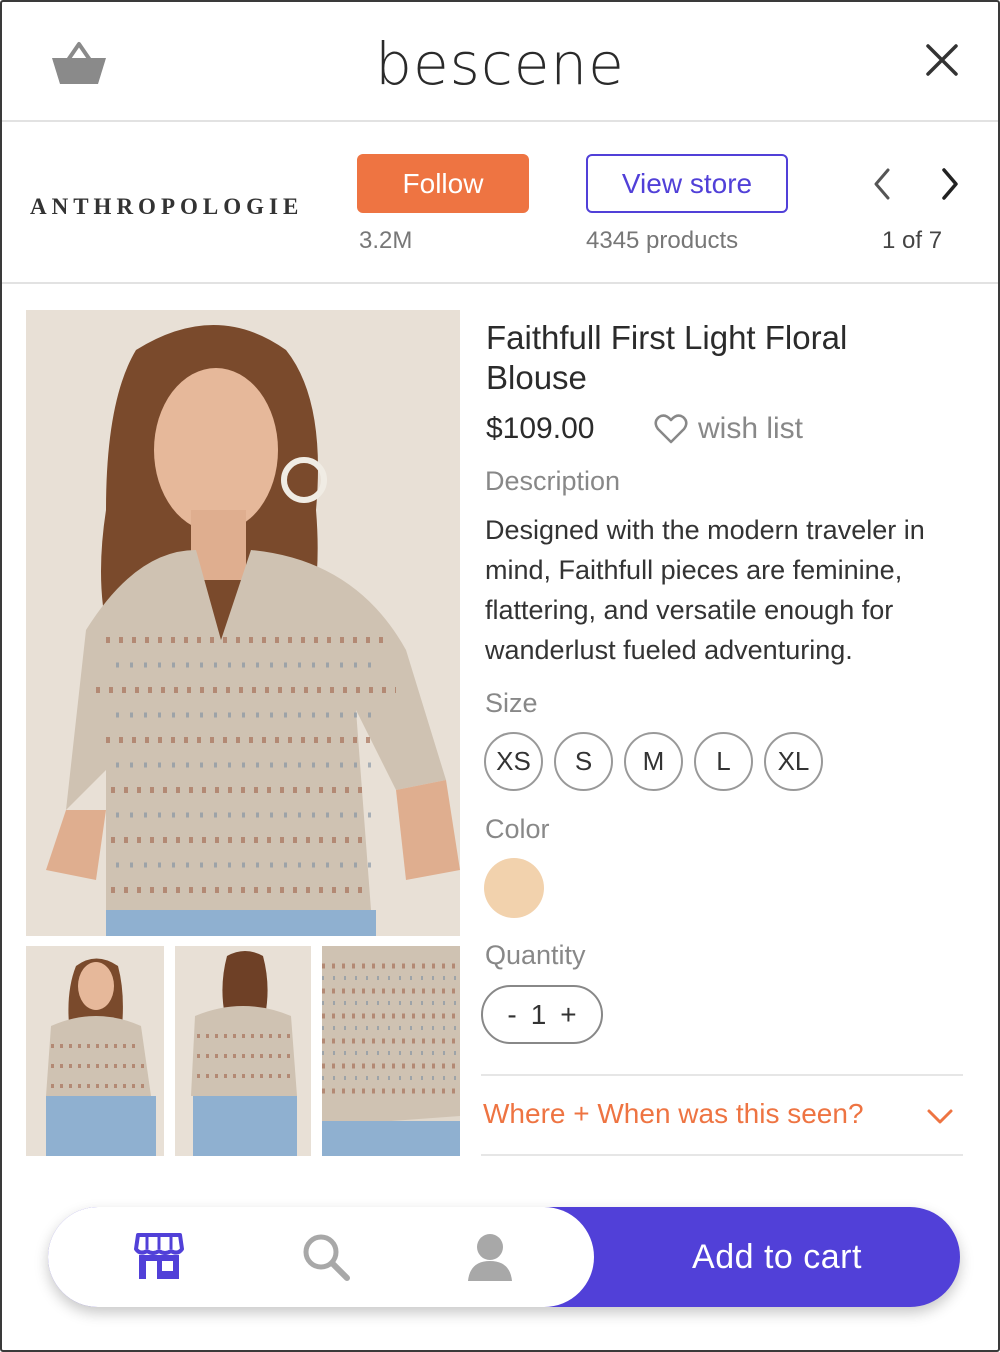 Image resolution: width=1000 pixels, height=1352 pixels. I want to click on size-option-xl: XL, so click(793, 761).